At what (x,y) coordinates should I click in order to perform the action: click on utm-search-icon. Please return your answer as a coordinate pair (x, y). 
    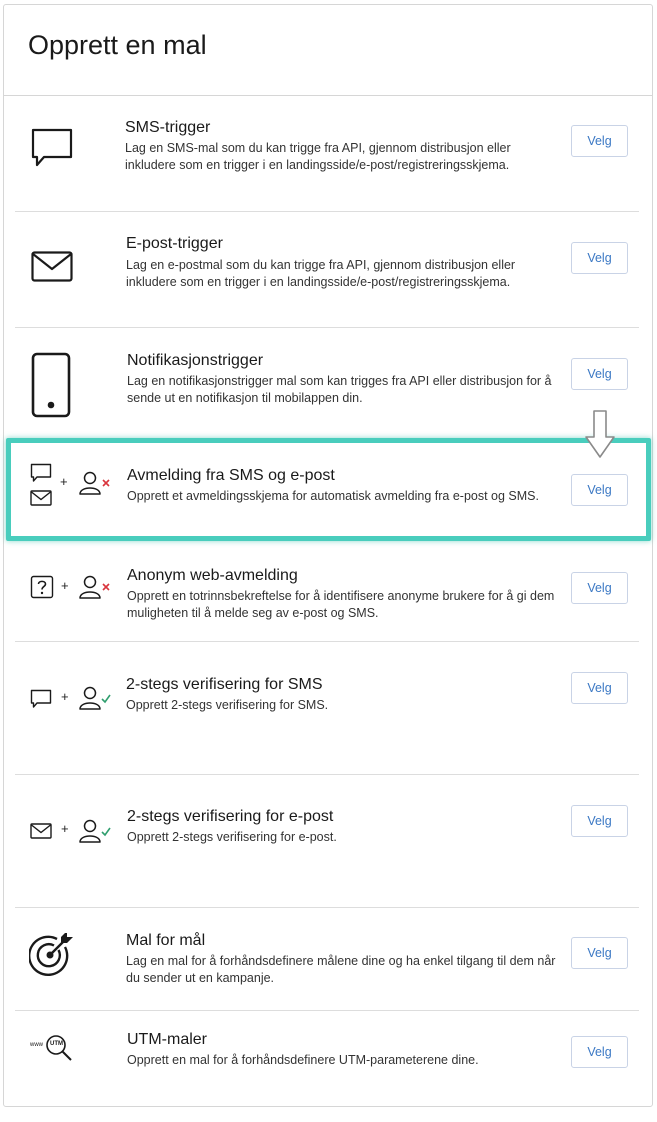
    Looking at the image, I should click on (59, 1048).